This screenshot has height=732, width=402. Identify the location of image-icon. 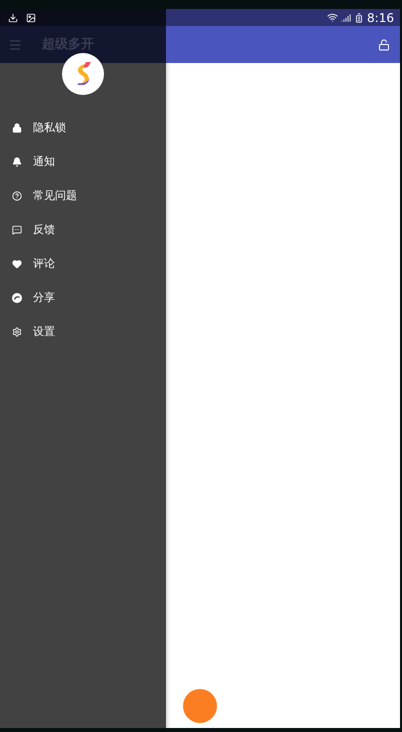
(31, 17).